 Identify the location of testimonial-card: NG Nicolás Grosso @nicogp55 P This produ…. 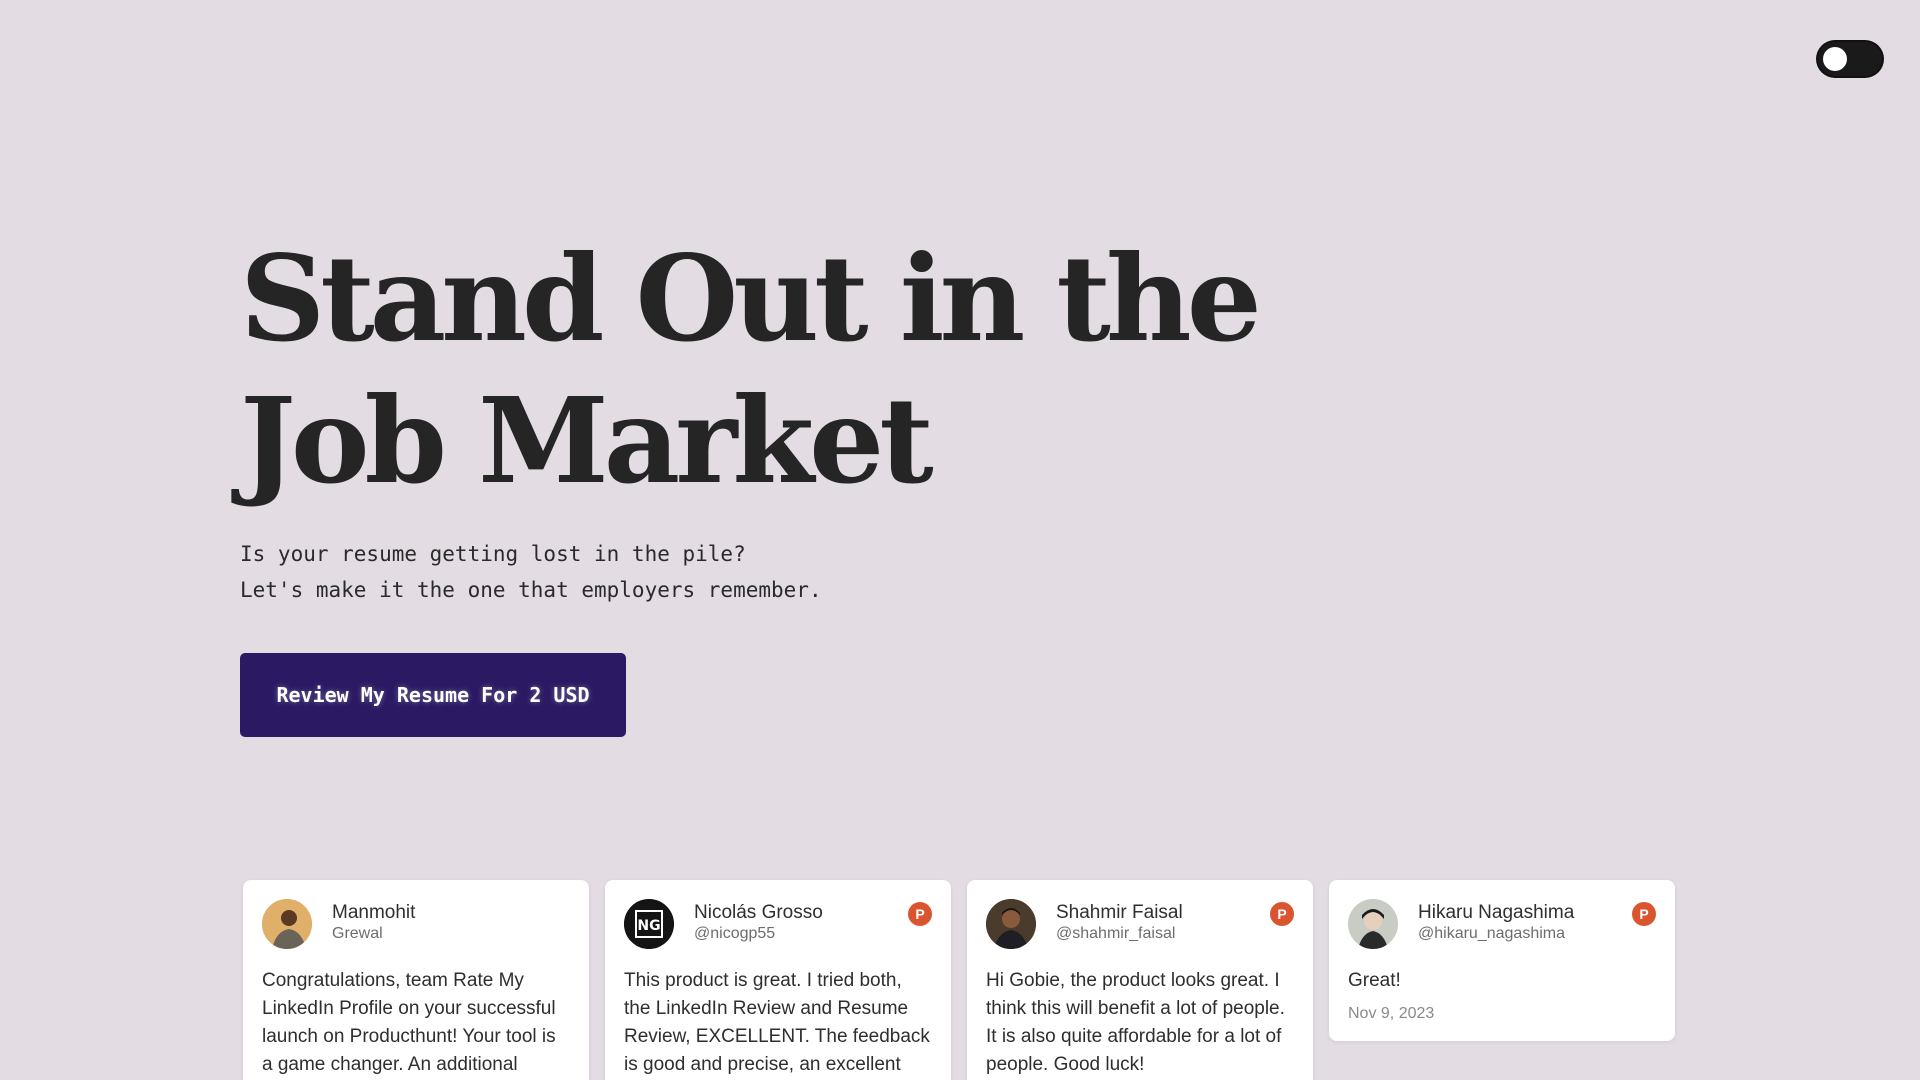
(778, 980).